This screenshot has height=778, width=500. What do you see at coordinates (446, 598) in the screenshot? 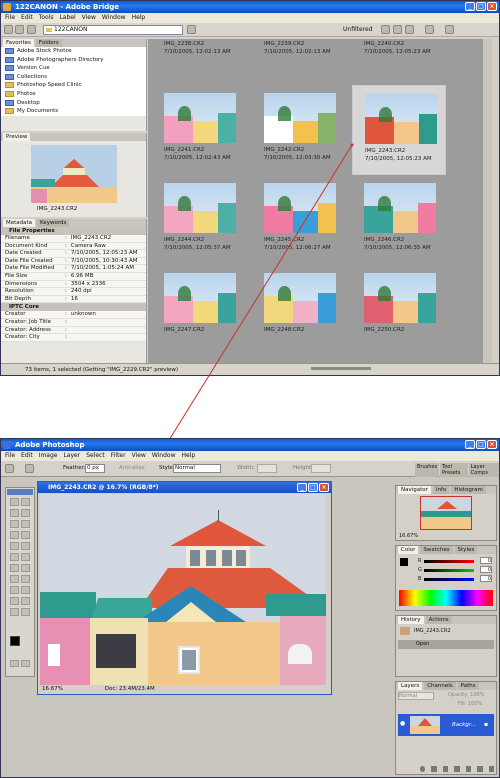
I see `color-spectrum-bar` at bounding box center [446, 598].